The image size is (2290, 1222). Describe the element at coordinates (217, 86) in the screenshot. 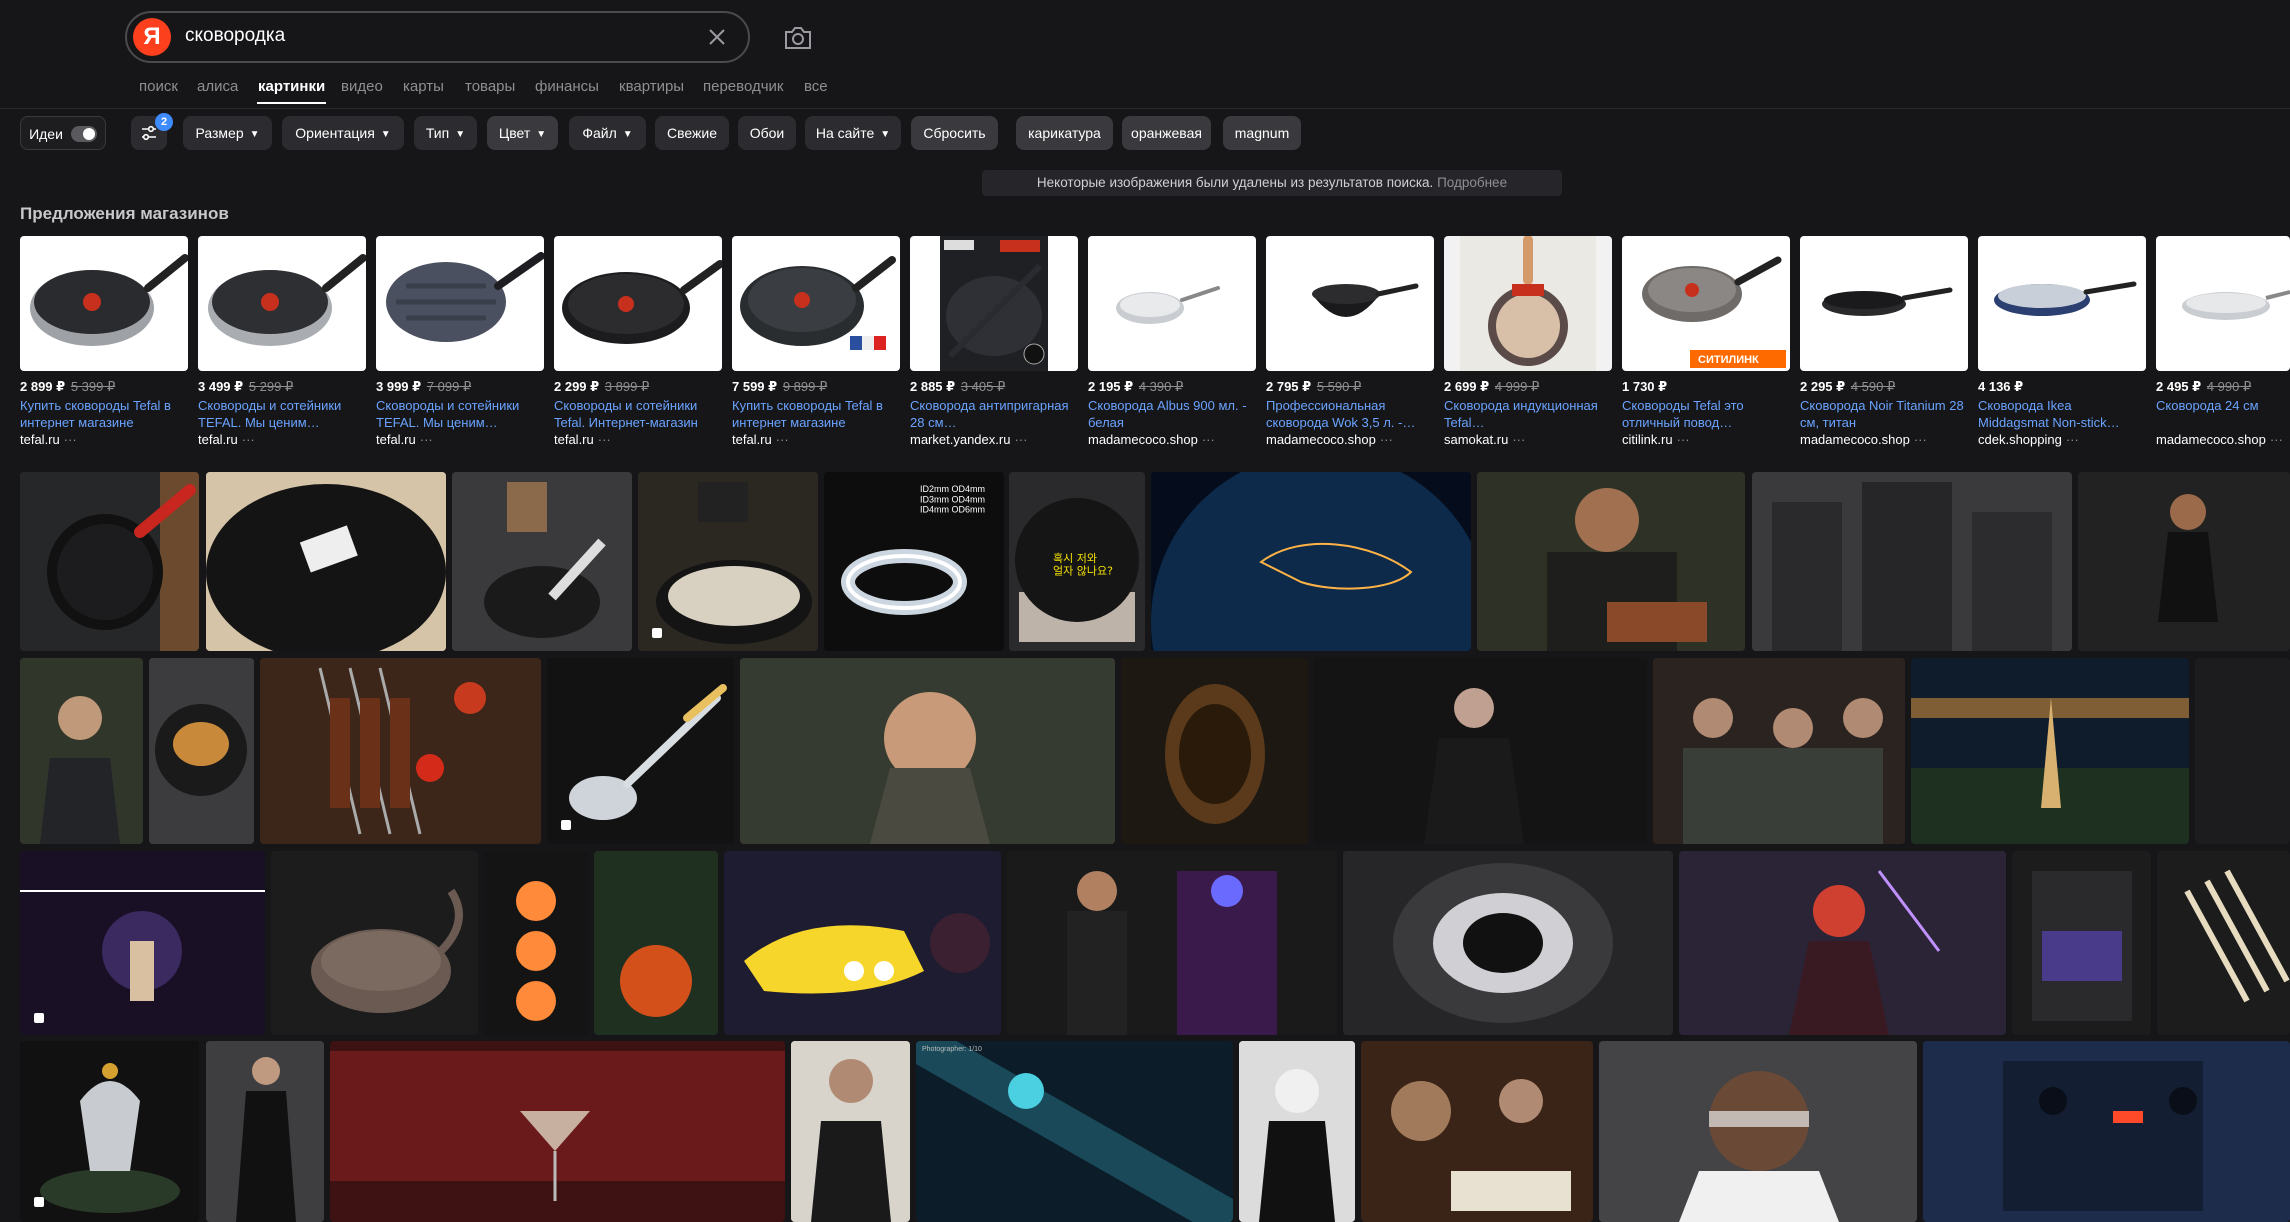

I see `tab-alice: алиса` at that location.